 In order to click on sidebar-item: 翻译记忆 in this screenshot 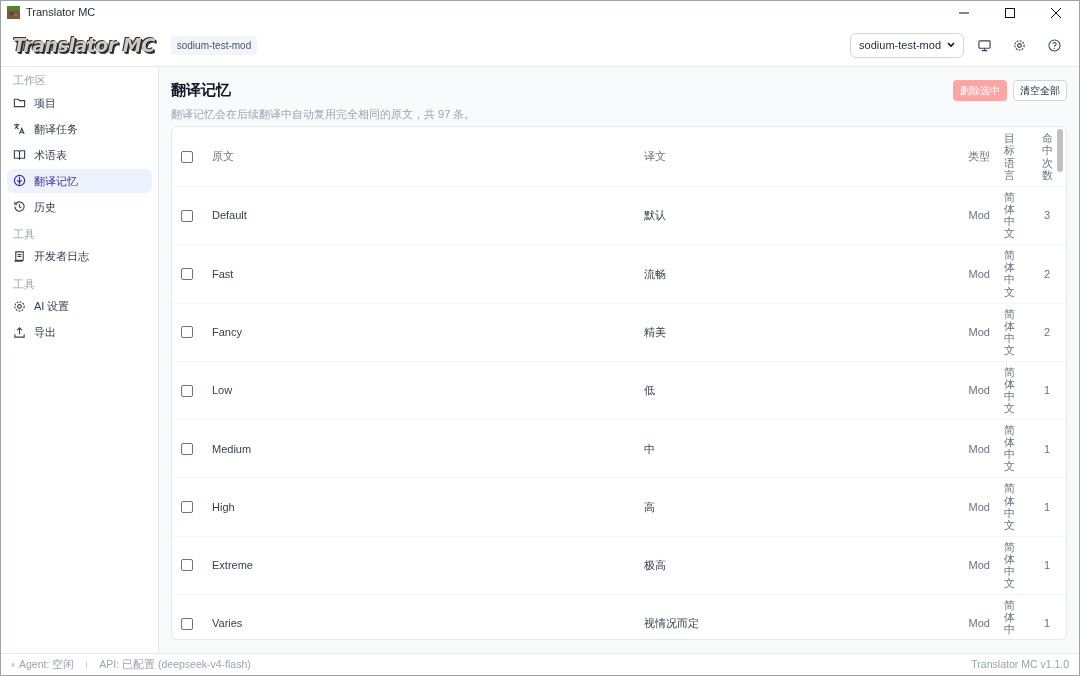, I will do `click(79, 180)`.